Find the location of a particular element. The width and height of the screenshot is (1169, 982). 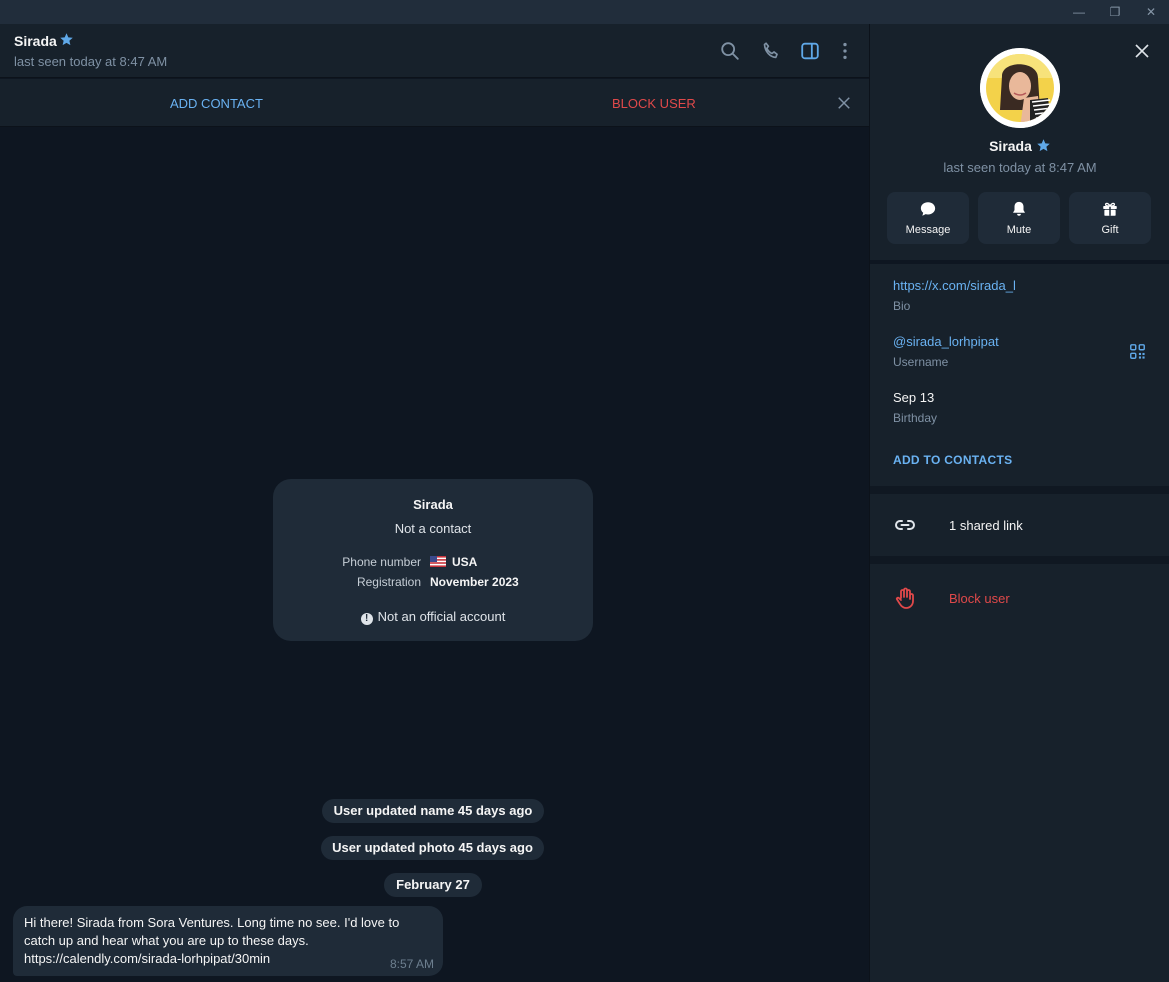

card-subtitle: Not a contact is located at coordinates (433, 528).